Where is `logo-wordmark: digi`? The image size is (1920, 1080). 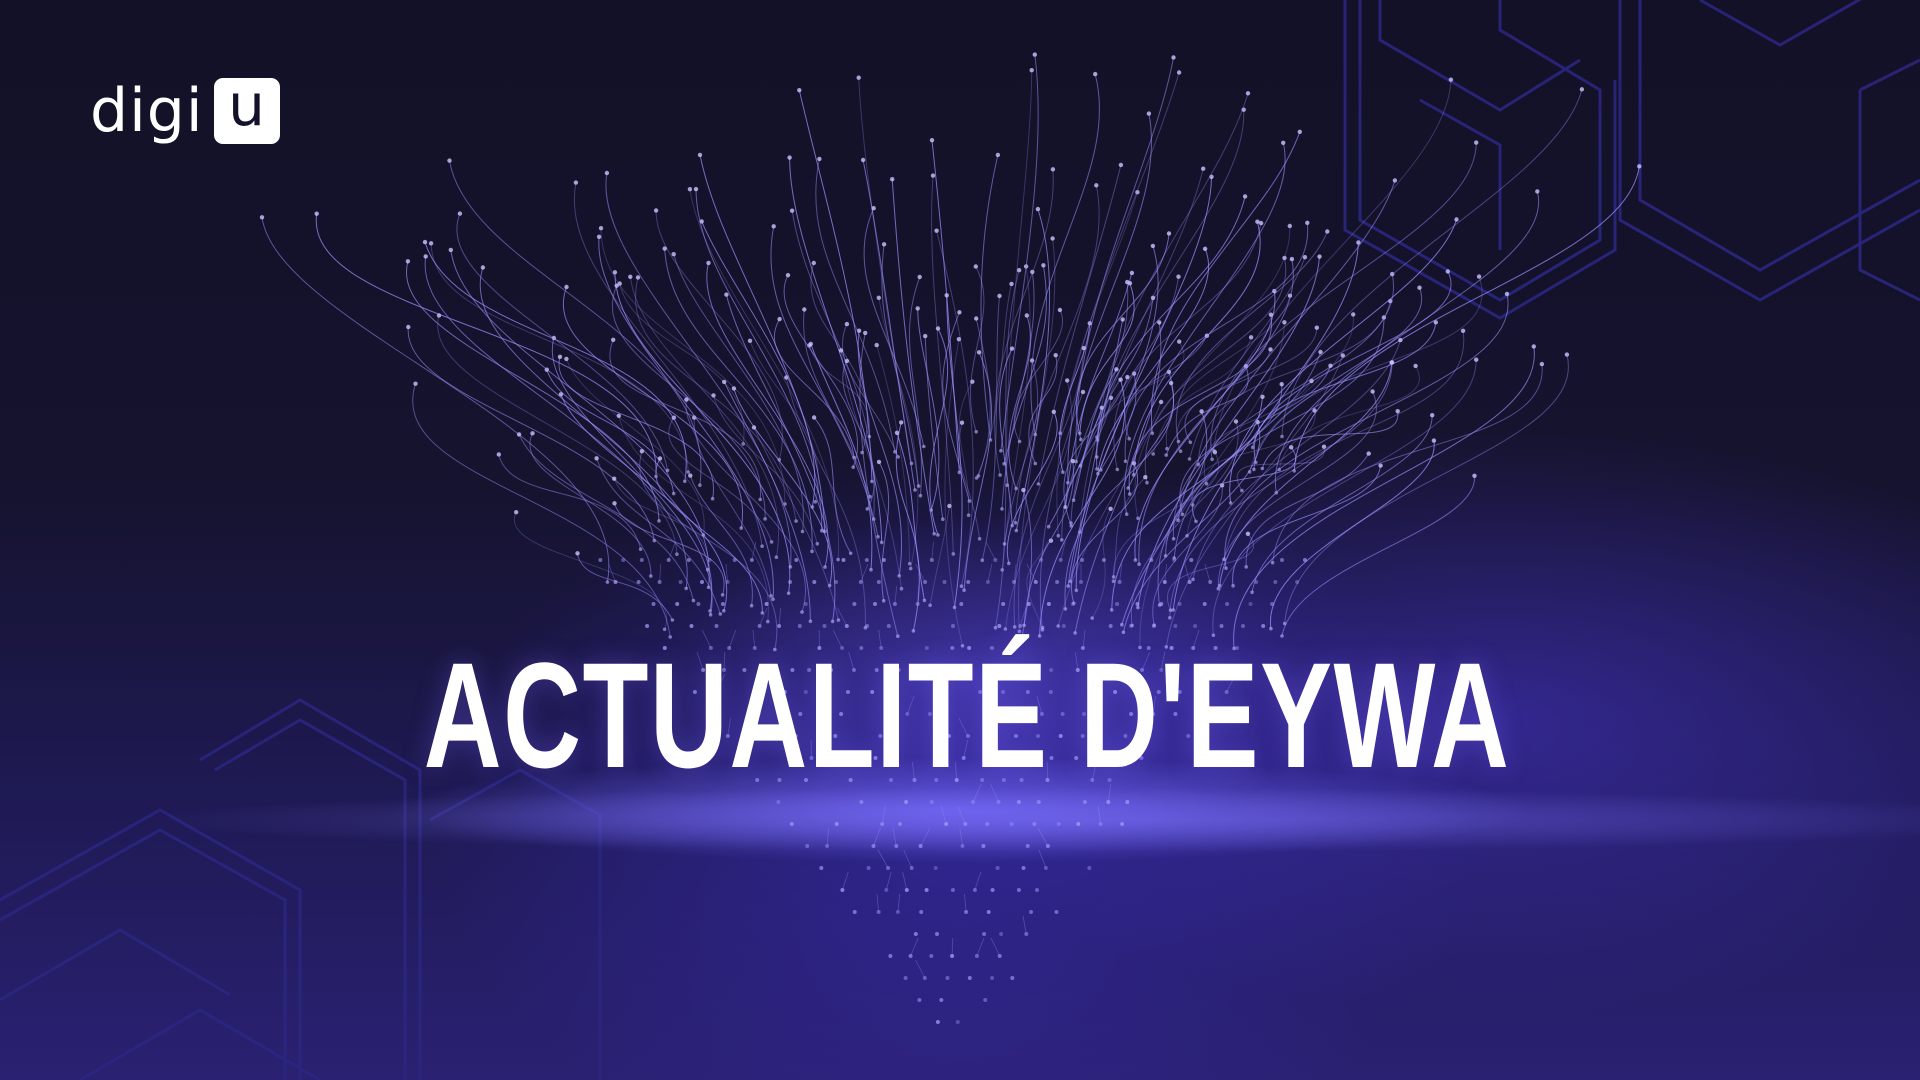 logo-wordmark: digi is located at coordinates (147, 111).